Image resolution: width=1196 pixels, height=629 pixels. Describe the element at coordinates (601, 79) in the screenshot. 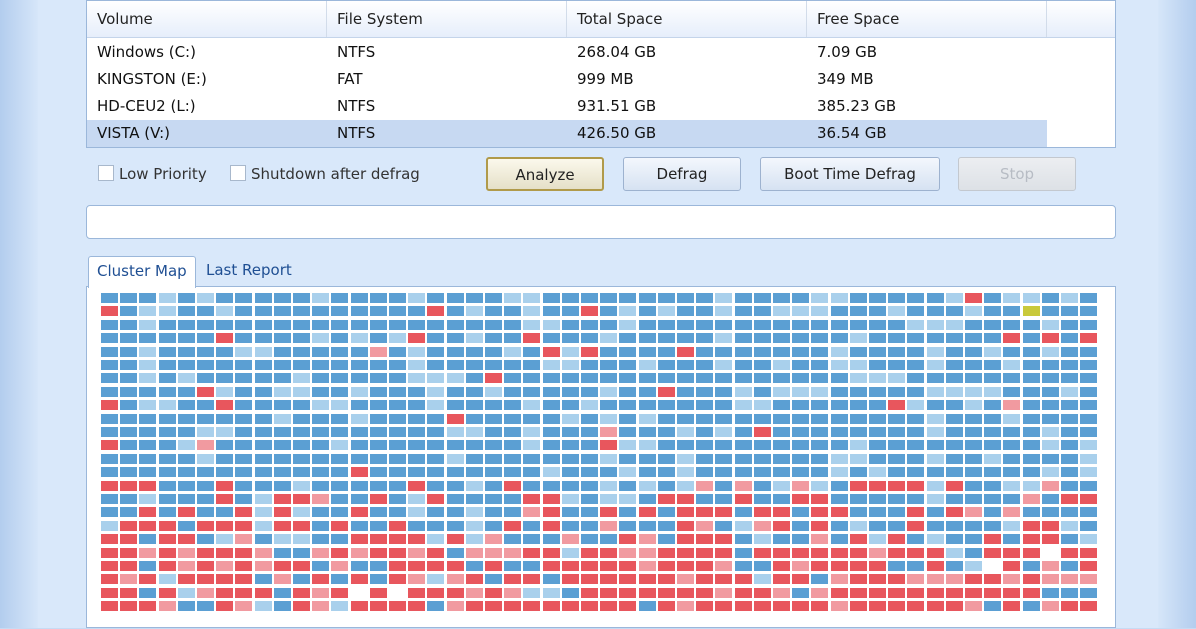

I see `volume-row: KINGSTON (E:) FAT 999 MB 349 MB` at that location.